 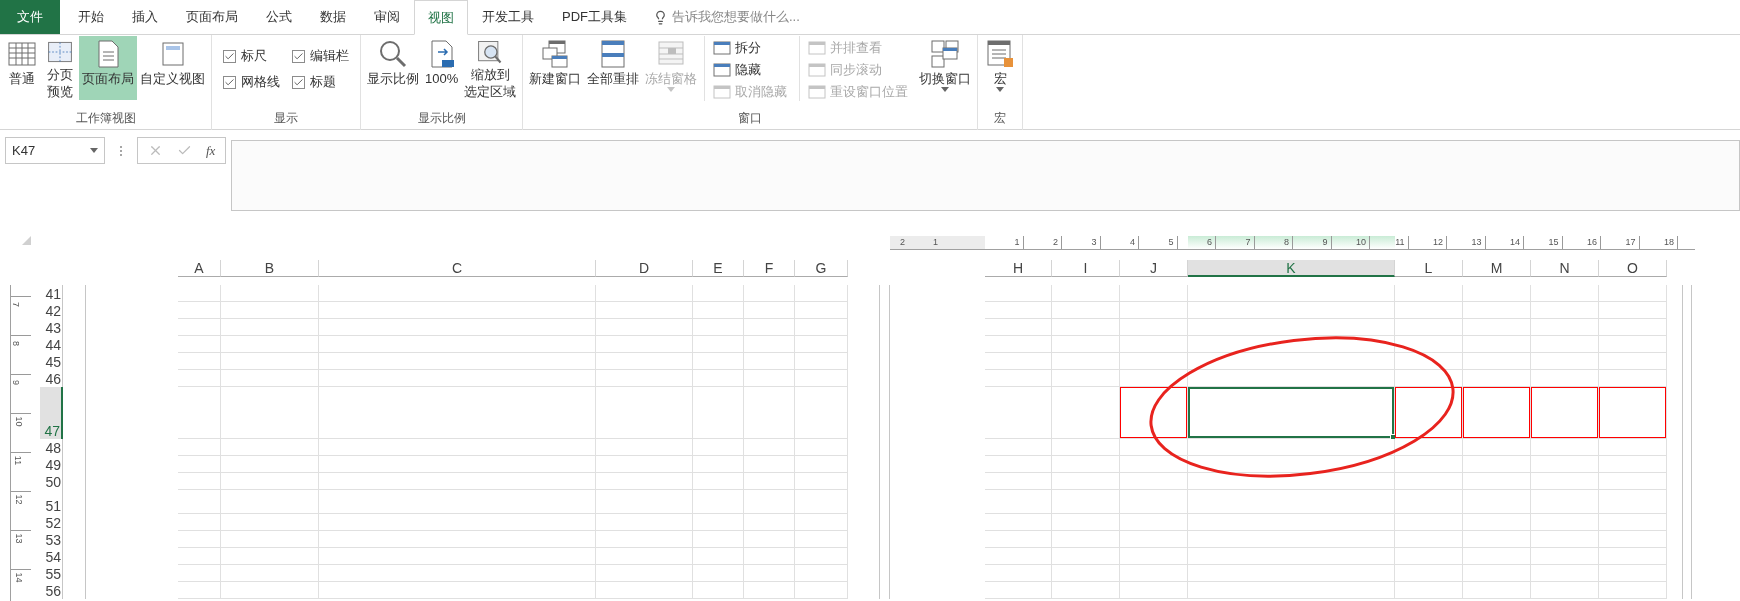 What do you see at coordinates (750, 47) in the screenshot?
I see `ribbon-small-button: 拆分` at bounding box center [750, 47].